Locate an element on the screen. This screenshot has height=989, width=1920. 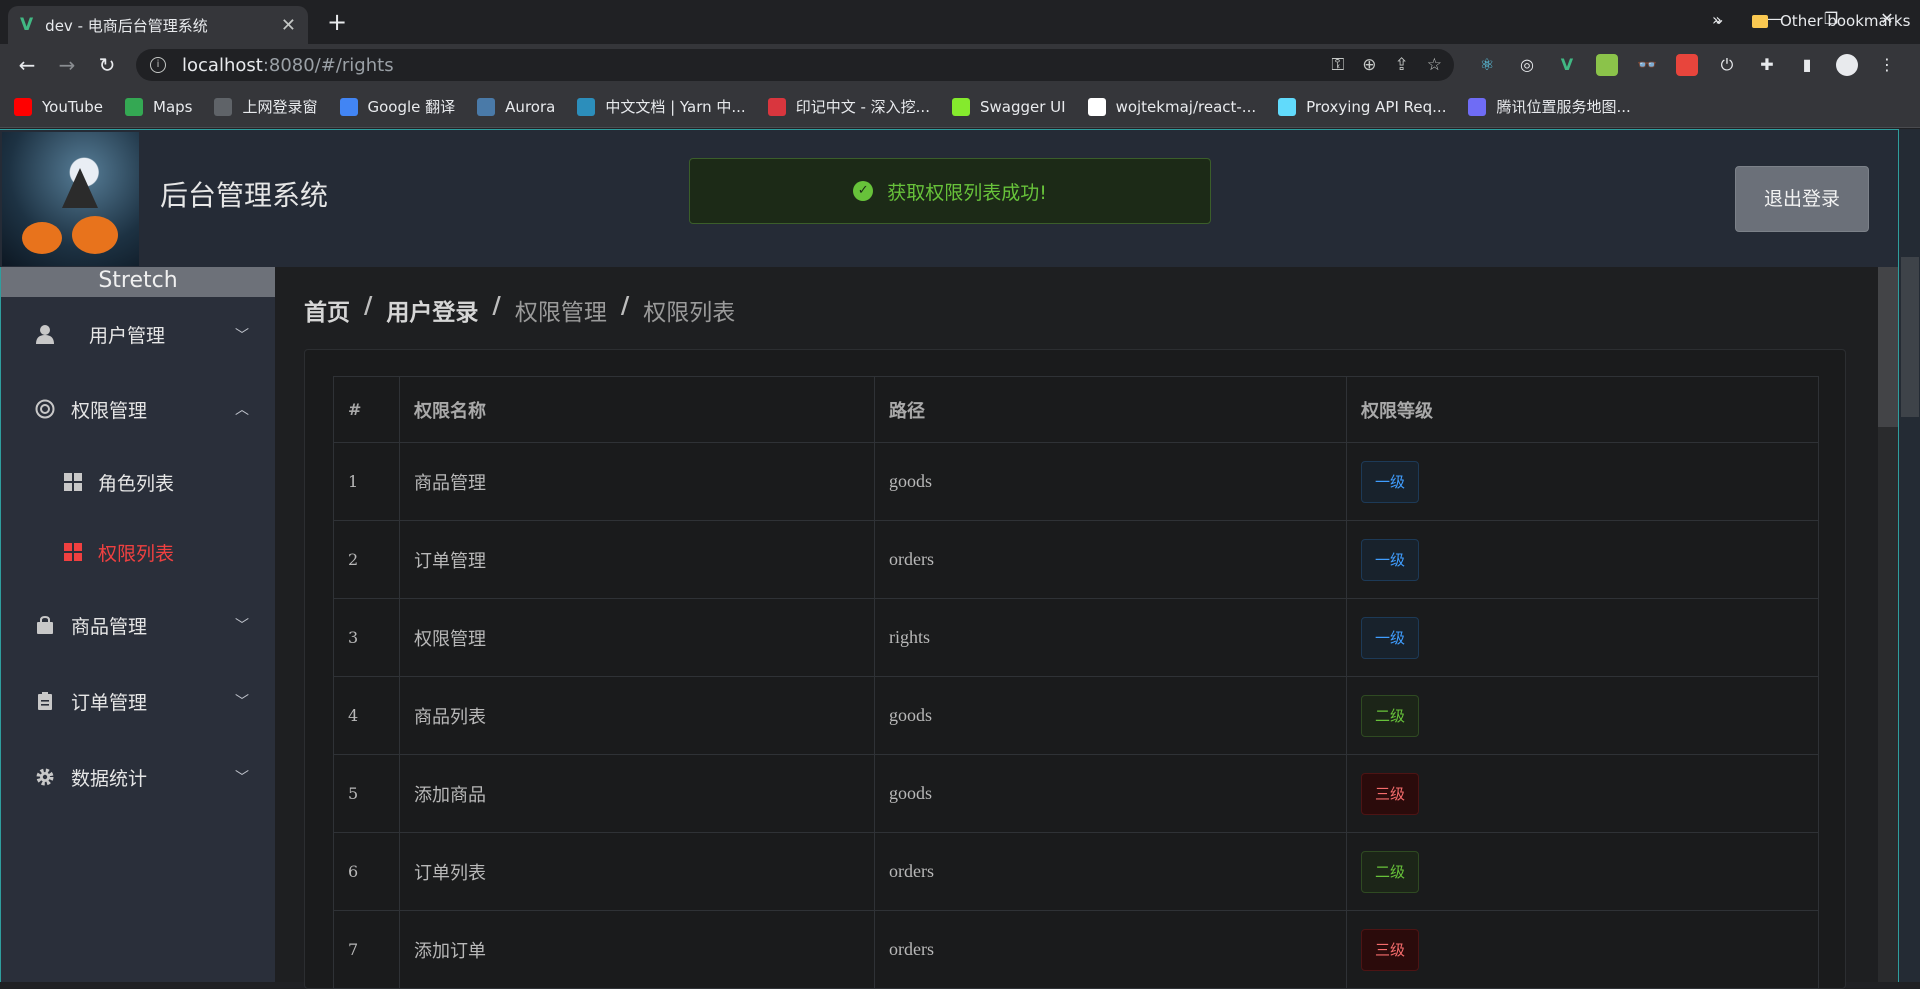
cell-name: 权限管理 is located at coordinates (637, 637).